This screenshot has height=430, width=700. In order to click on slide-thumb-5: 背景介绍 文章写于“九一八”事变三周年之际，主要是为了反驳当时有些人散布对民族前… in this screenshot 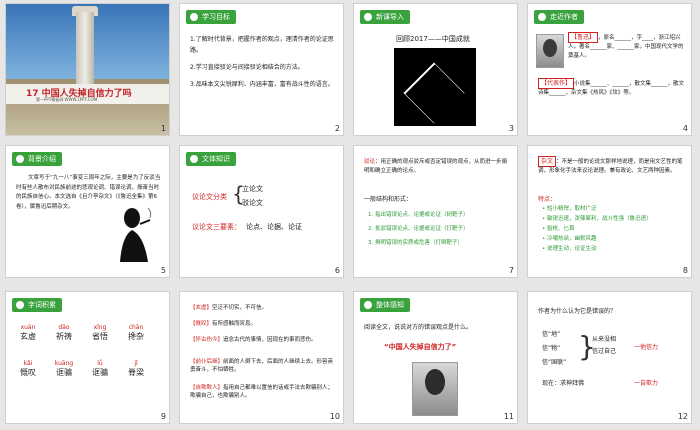, I will do `click(87, 211)`.